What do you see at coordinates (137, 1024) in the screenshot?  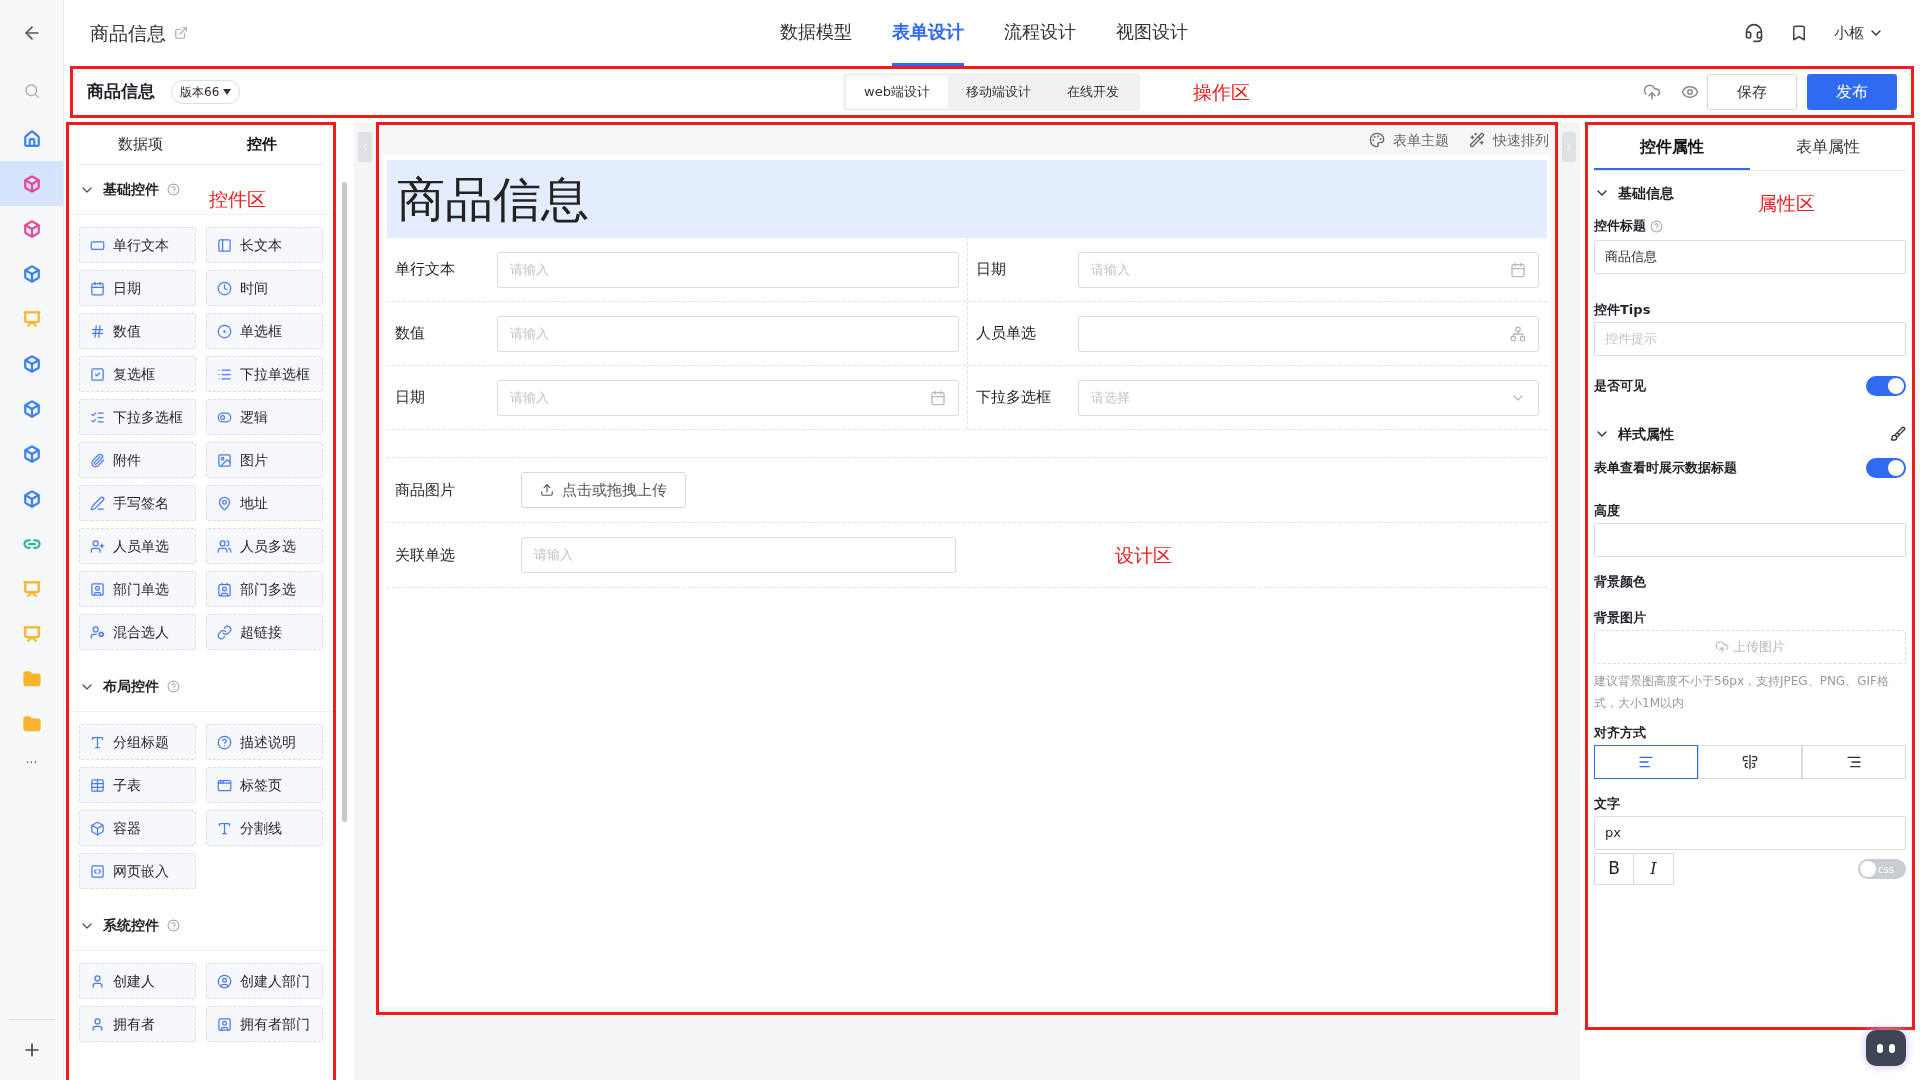 I see `control-item: 拥有者` at bounding box center [137, 1024].